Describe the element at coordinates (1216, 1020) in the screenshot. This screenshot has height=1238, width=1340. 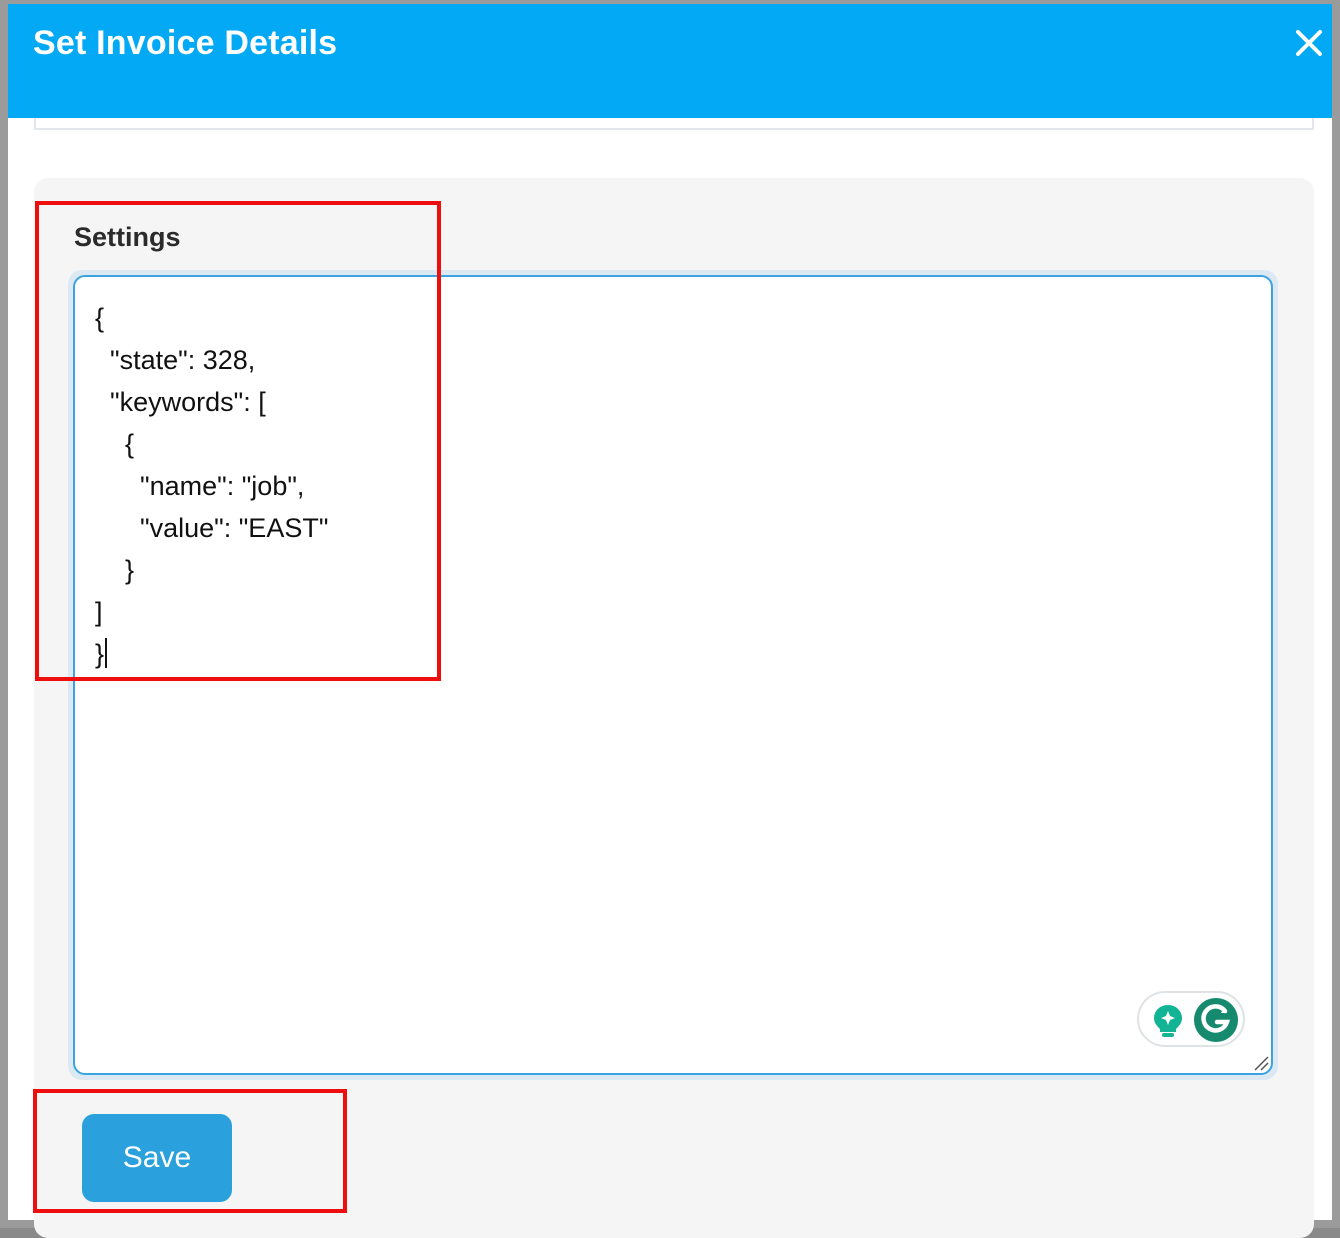
I see `grammarly-icon` at that location.